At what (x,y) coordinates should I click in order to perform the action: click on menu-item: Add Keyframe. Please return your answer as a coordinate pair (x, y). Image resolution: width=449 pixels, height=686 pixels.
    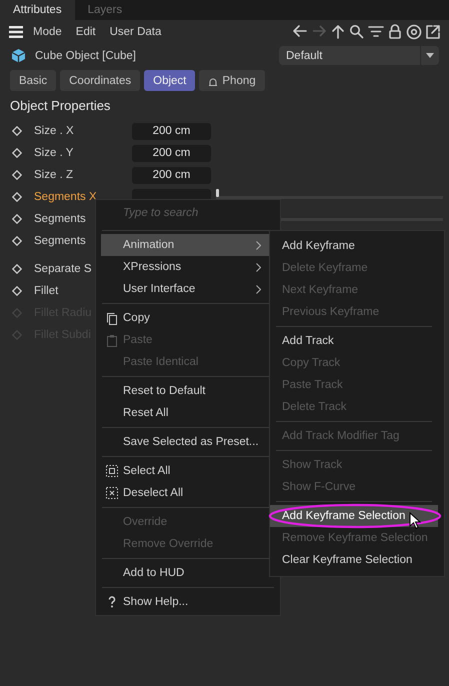
    Looking at the image, I should click on (354, 246).